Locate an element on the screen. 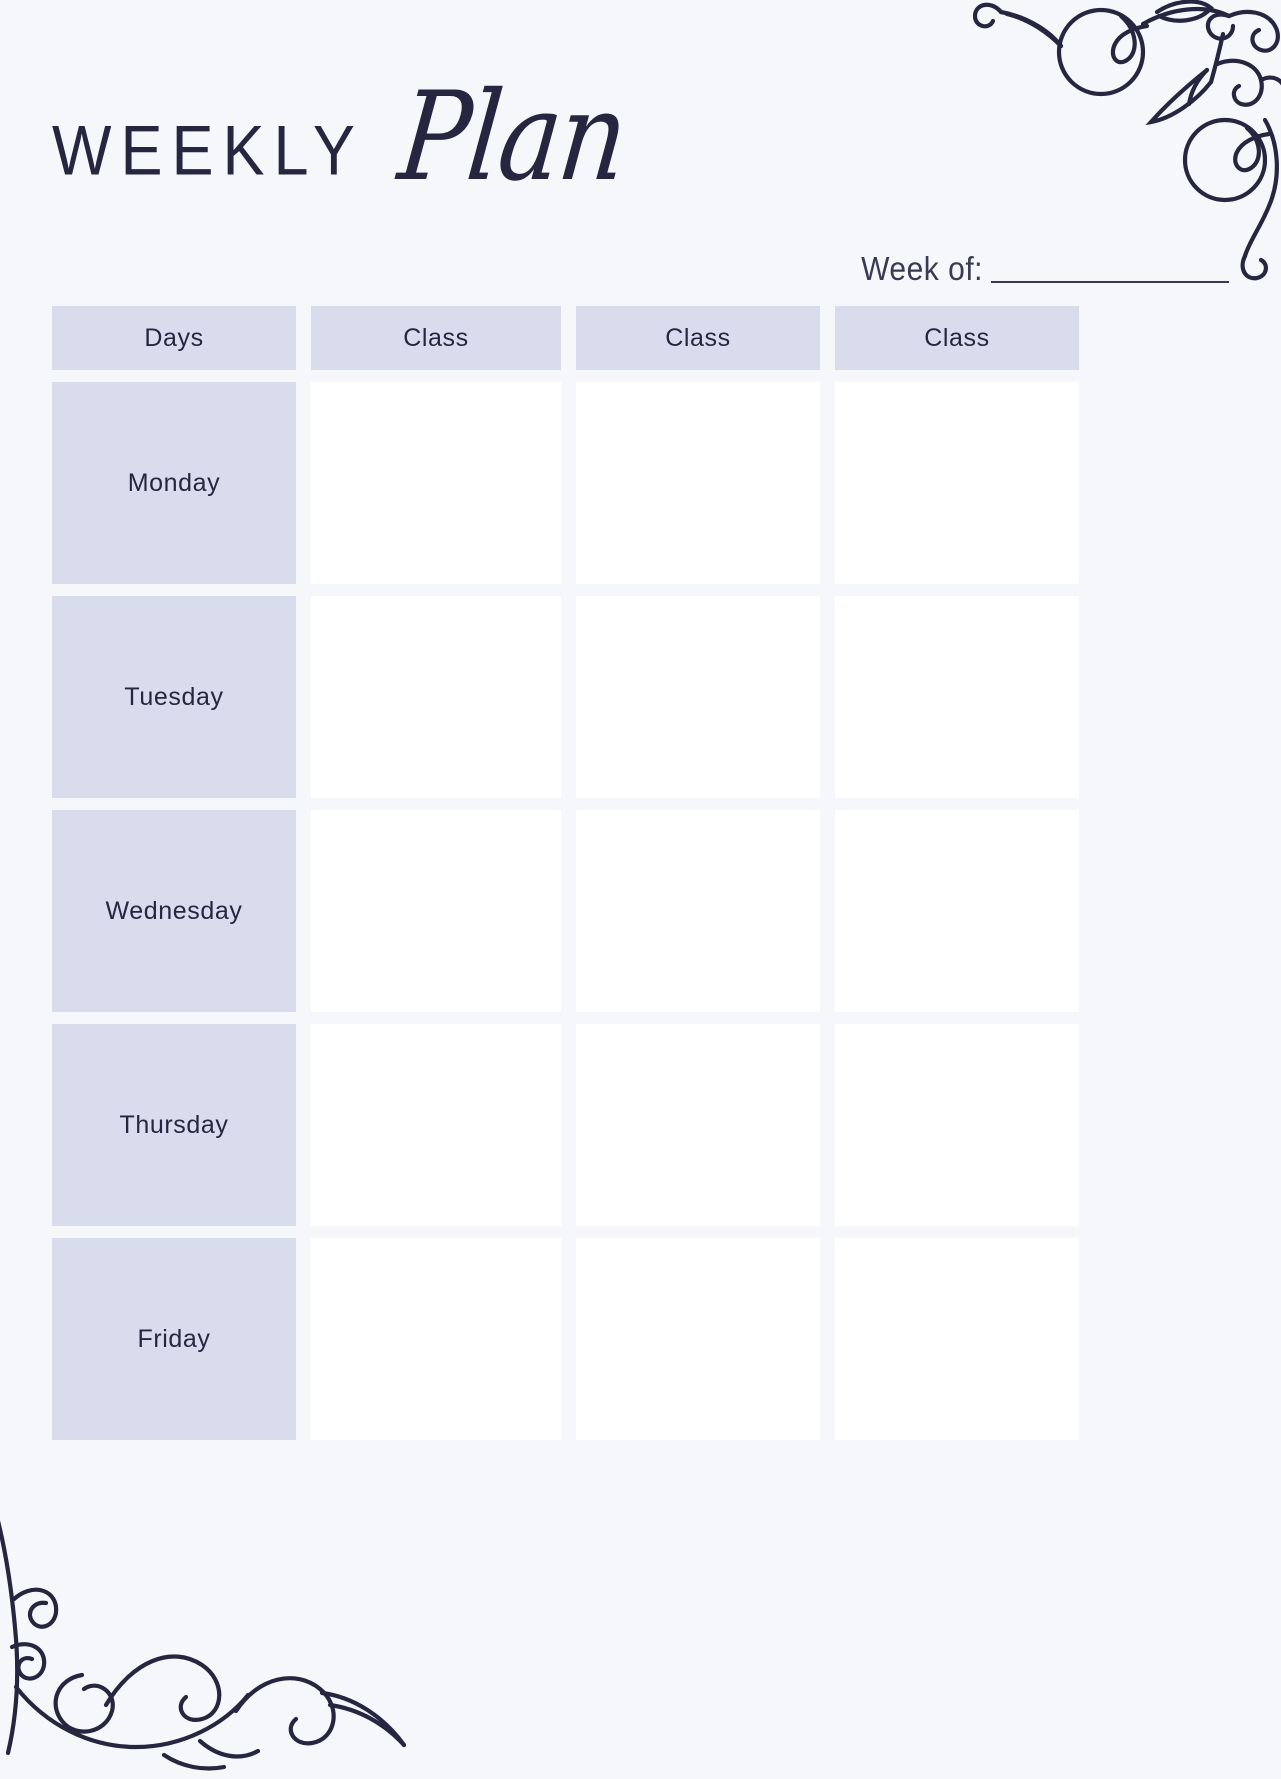 The width and height of the screenshot is (1281, 1779). title-weekly: WEEKLY is located at coordinates (208, 151).